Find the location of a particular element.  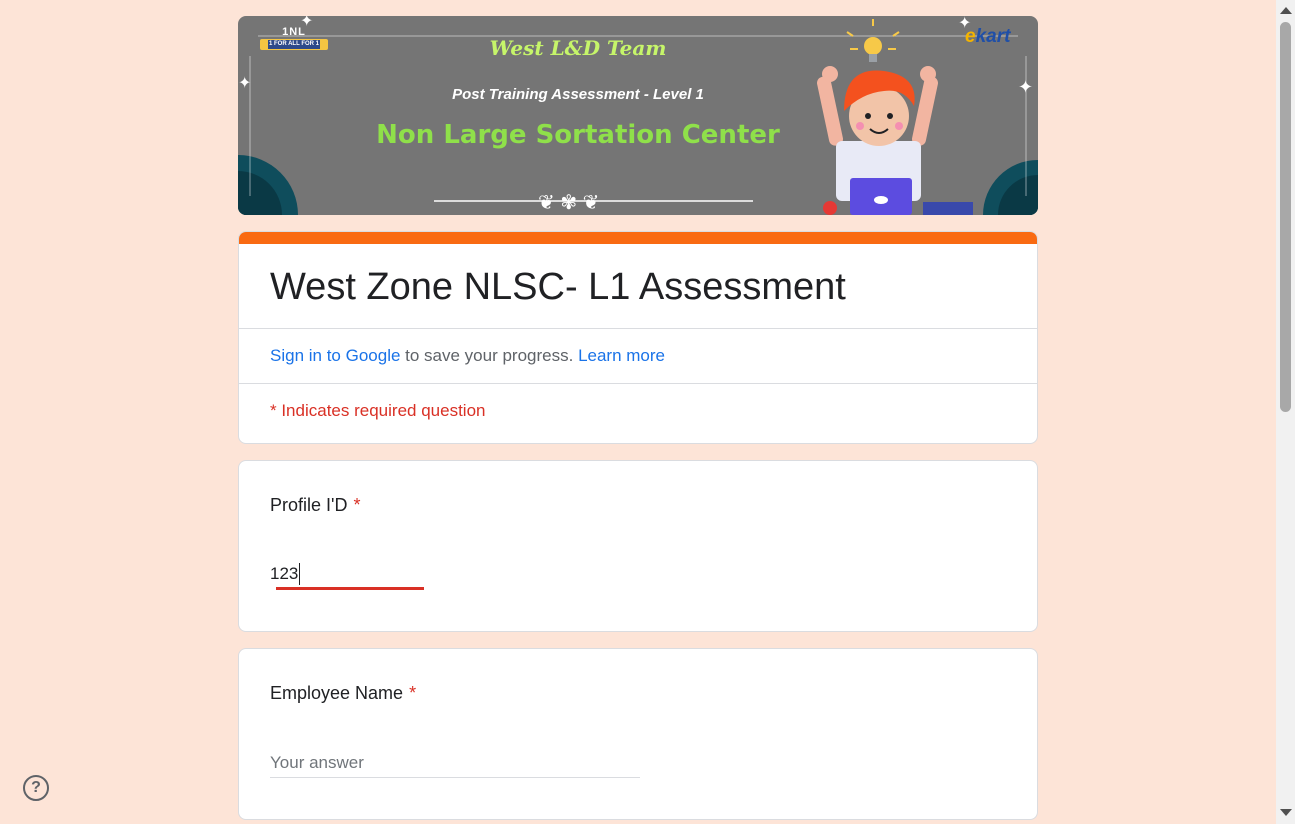

page-scrollbar is located at coordinates (1285, 412).